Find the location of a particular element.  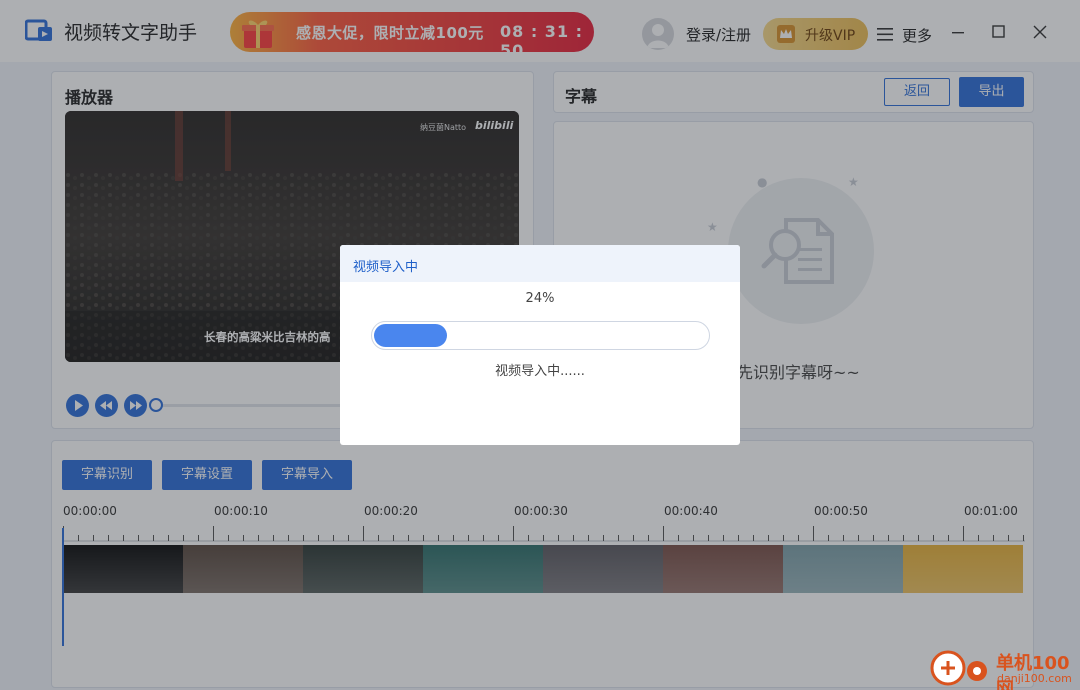

site-watermark-url: danji100.com is located at coordinates (1034, 678).